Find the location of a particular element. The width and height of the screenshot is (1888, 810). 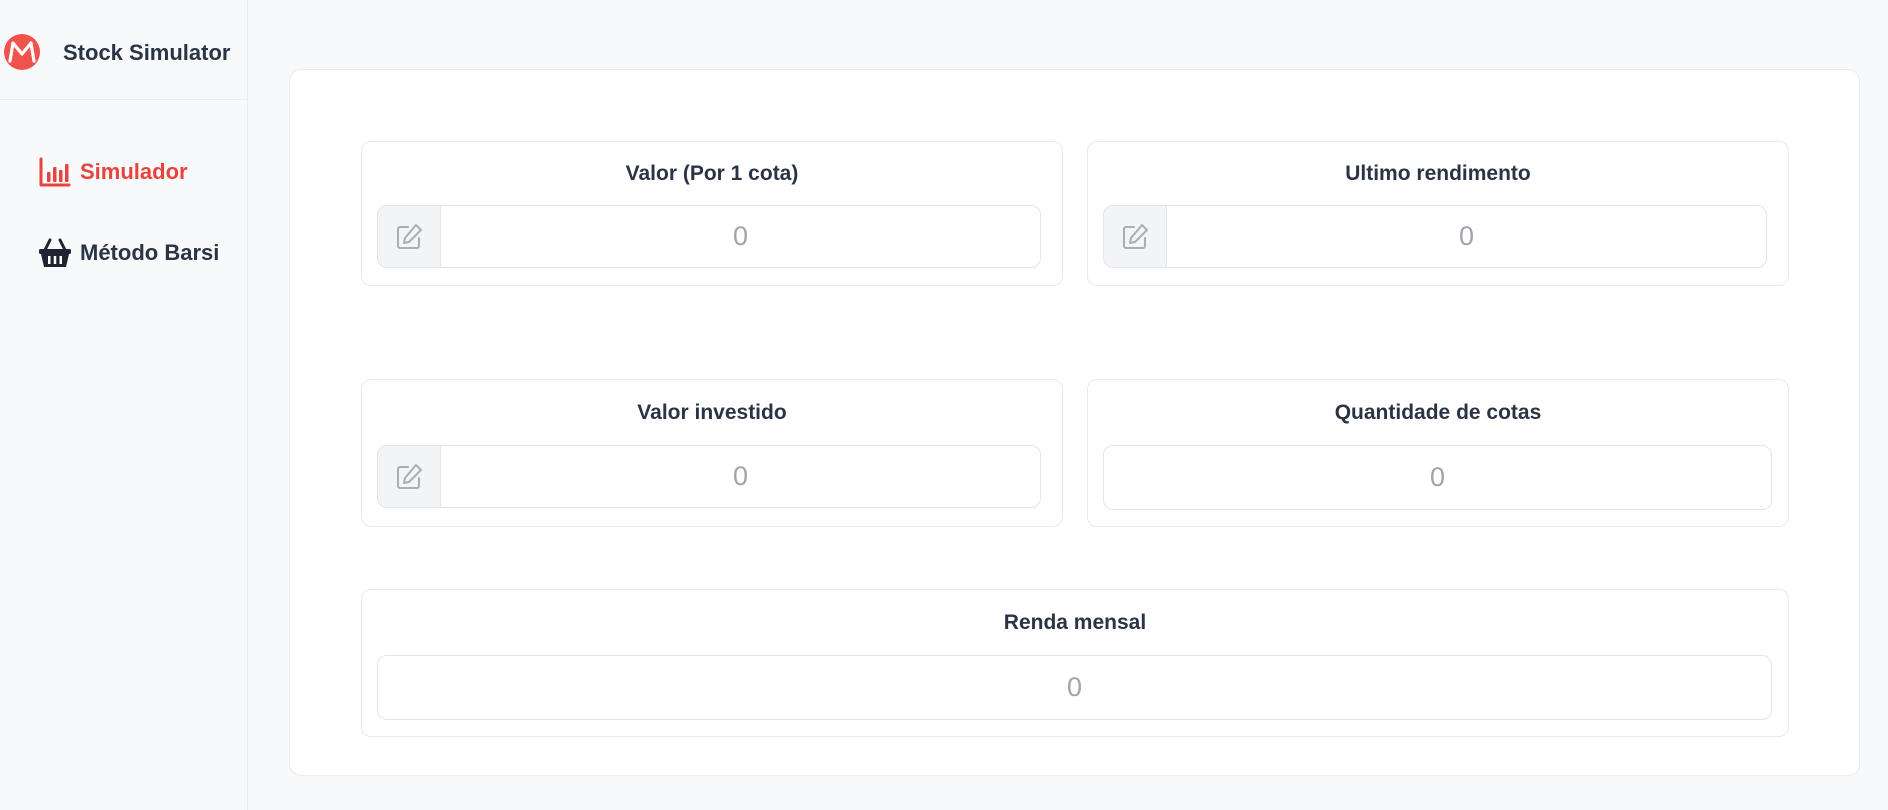

bar-chart-icon is located at coordinates (55, 172).